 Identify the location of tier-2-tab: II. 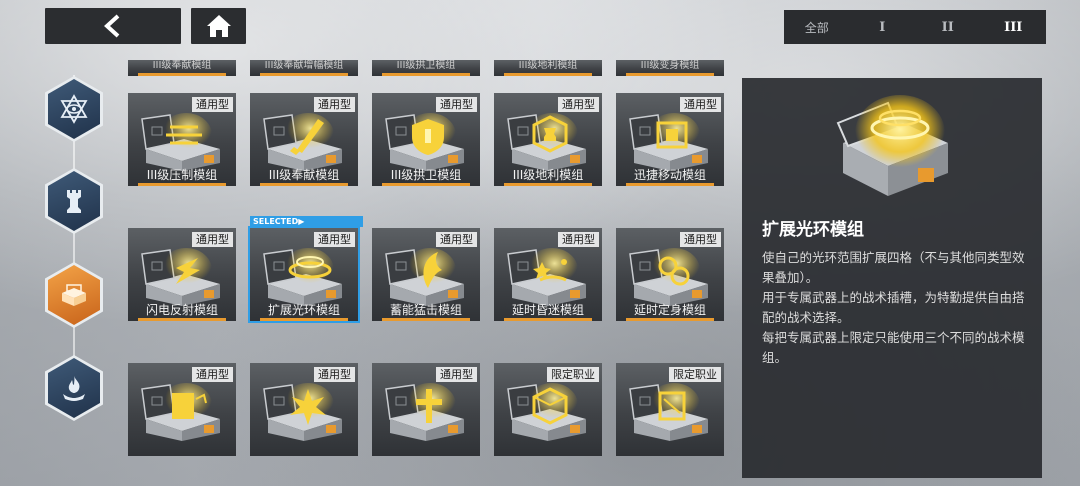
(948, 27).